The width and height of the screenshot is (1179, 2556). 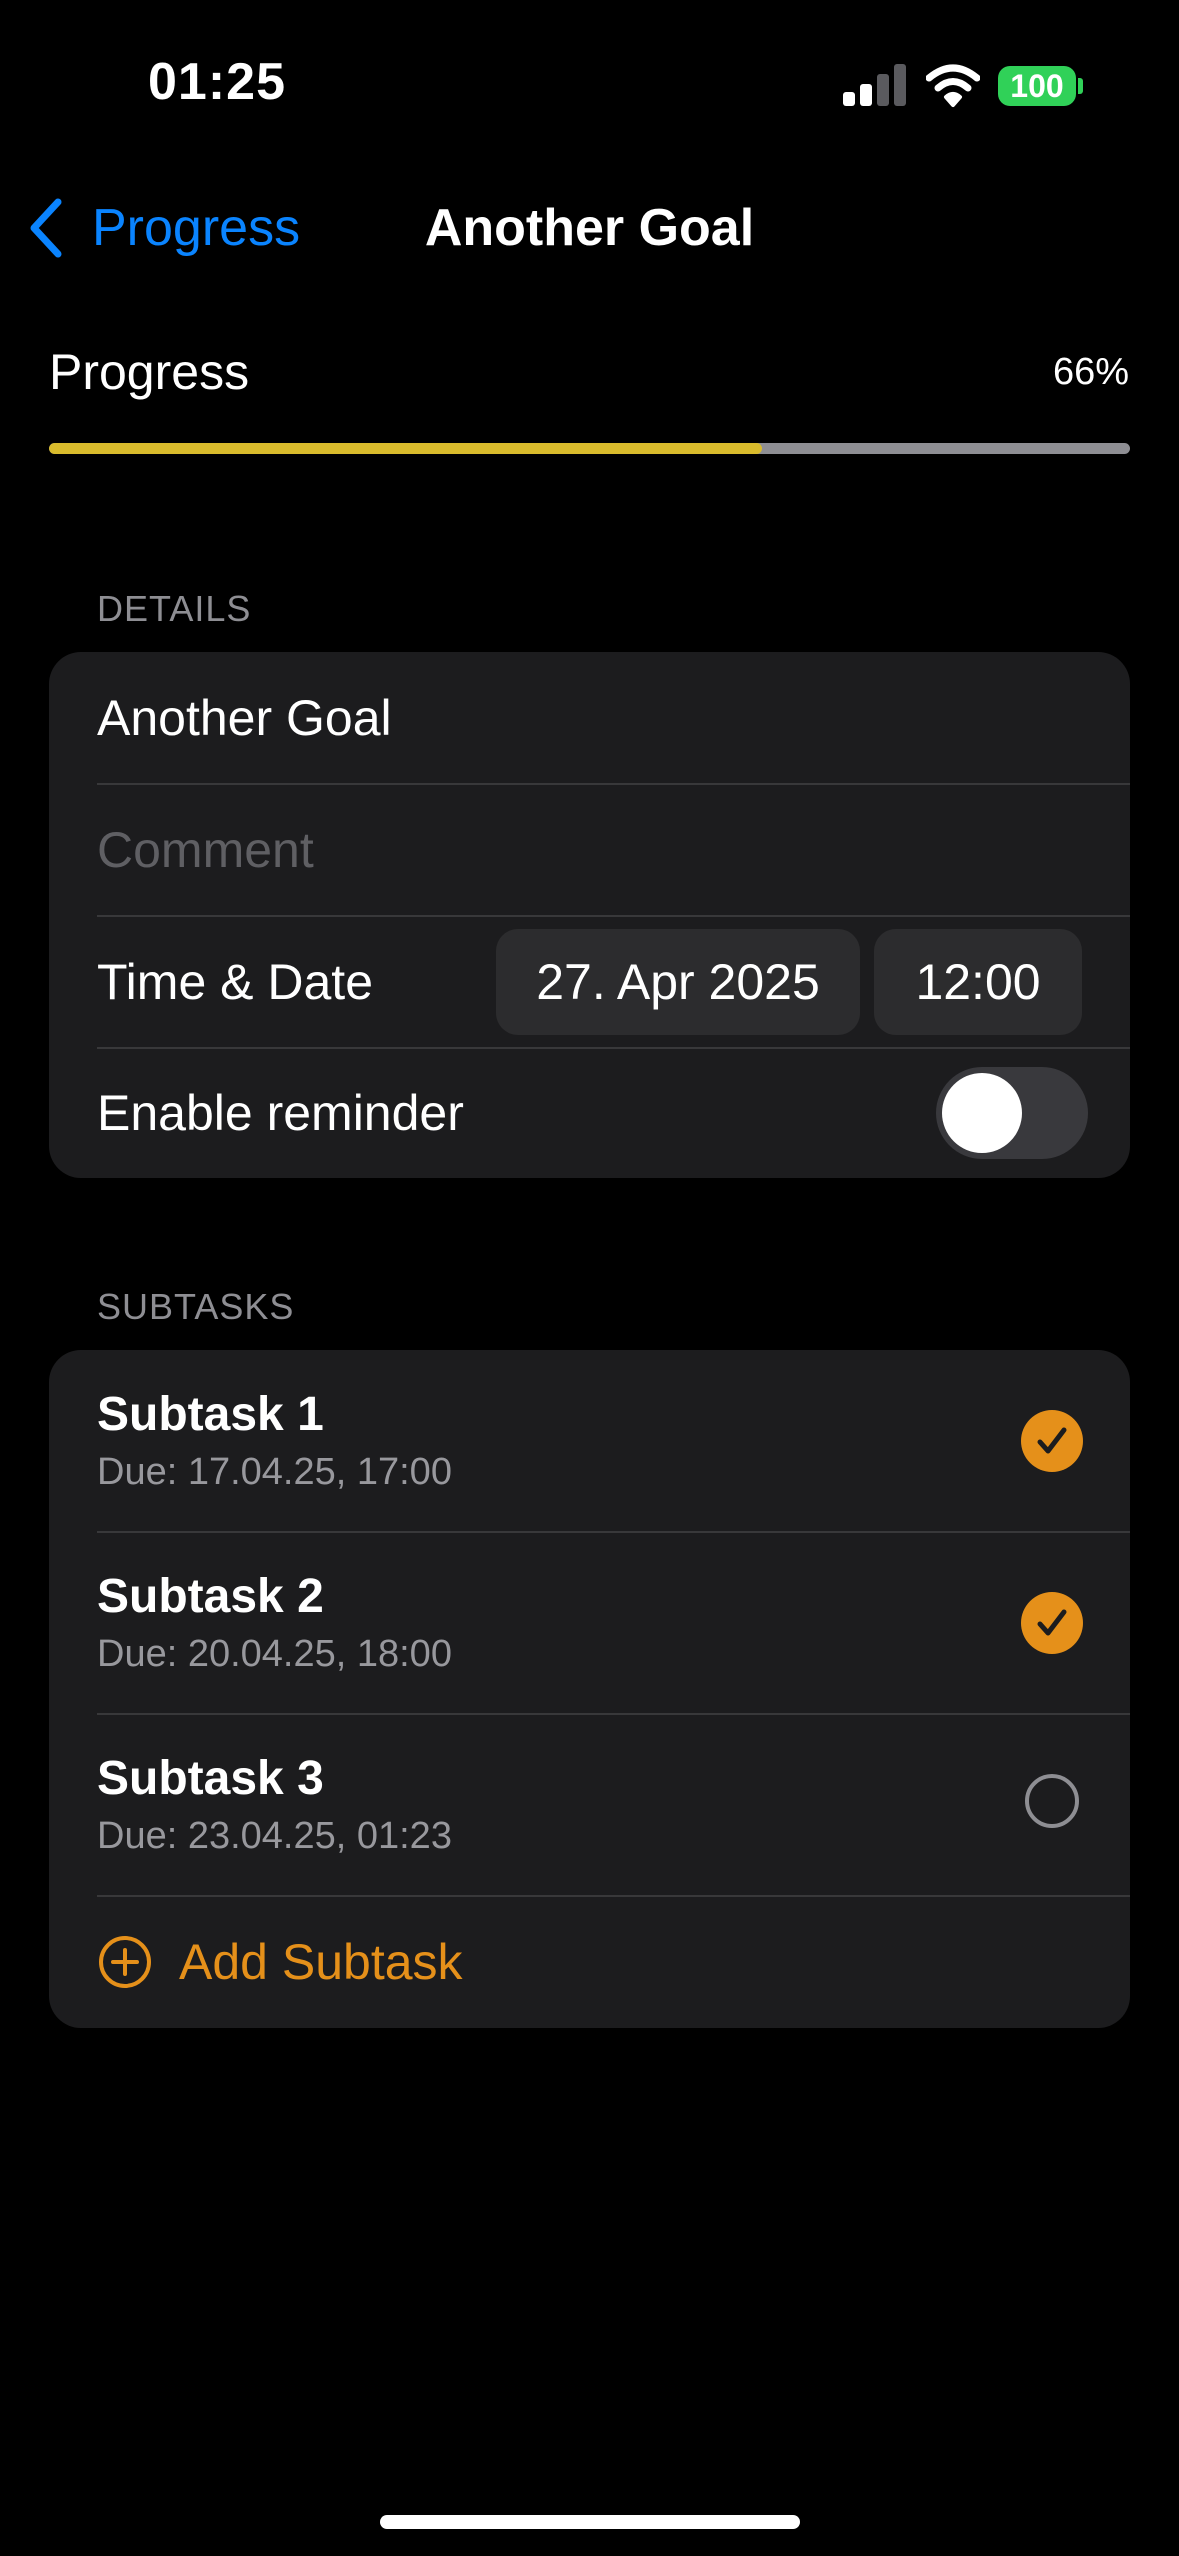 I want to click on back-button: Progress, so click(x=196, y=228).